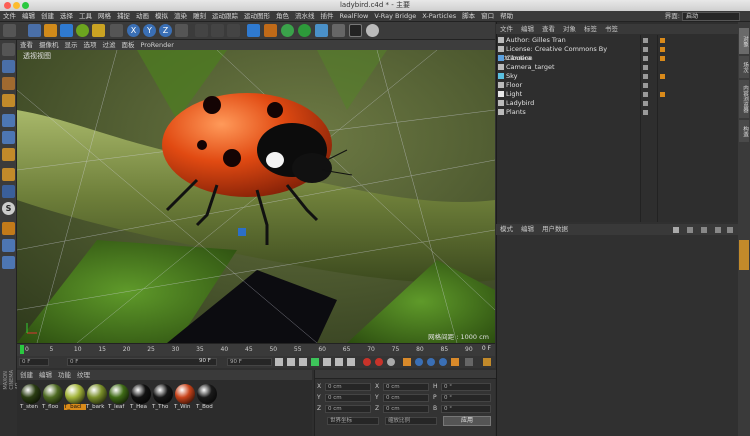  Describe the element at coordinates (66, 16) in the screenshot. I see `menu-item-3: 选择` at that location.